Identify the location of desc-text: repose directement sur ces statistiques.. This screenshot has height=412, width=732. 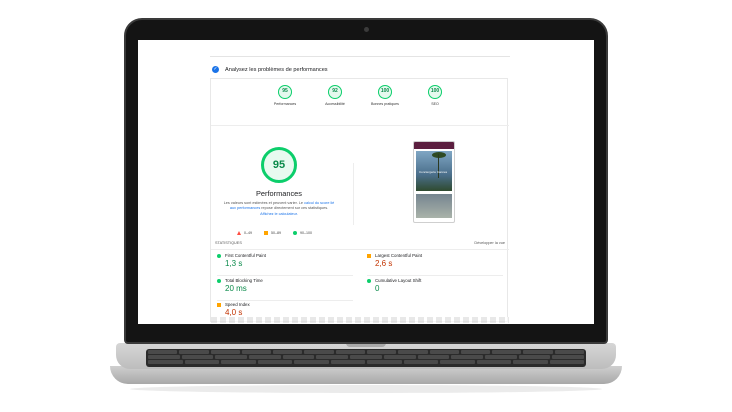
(294, 208).